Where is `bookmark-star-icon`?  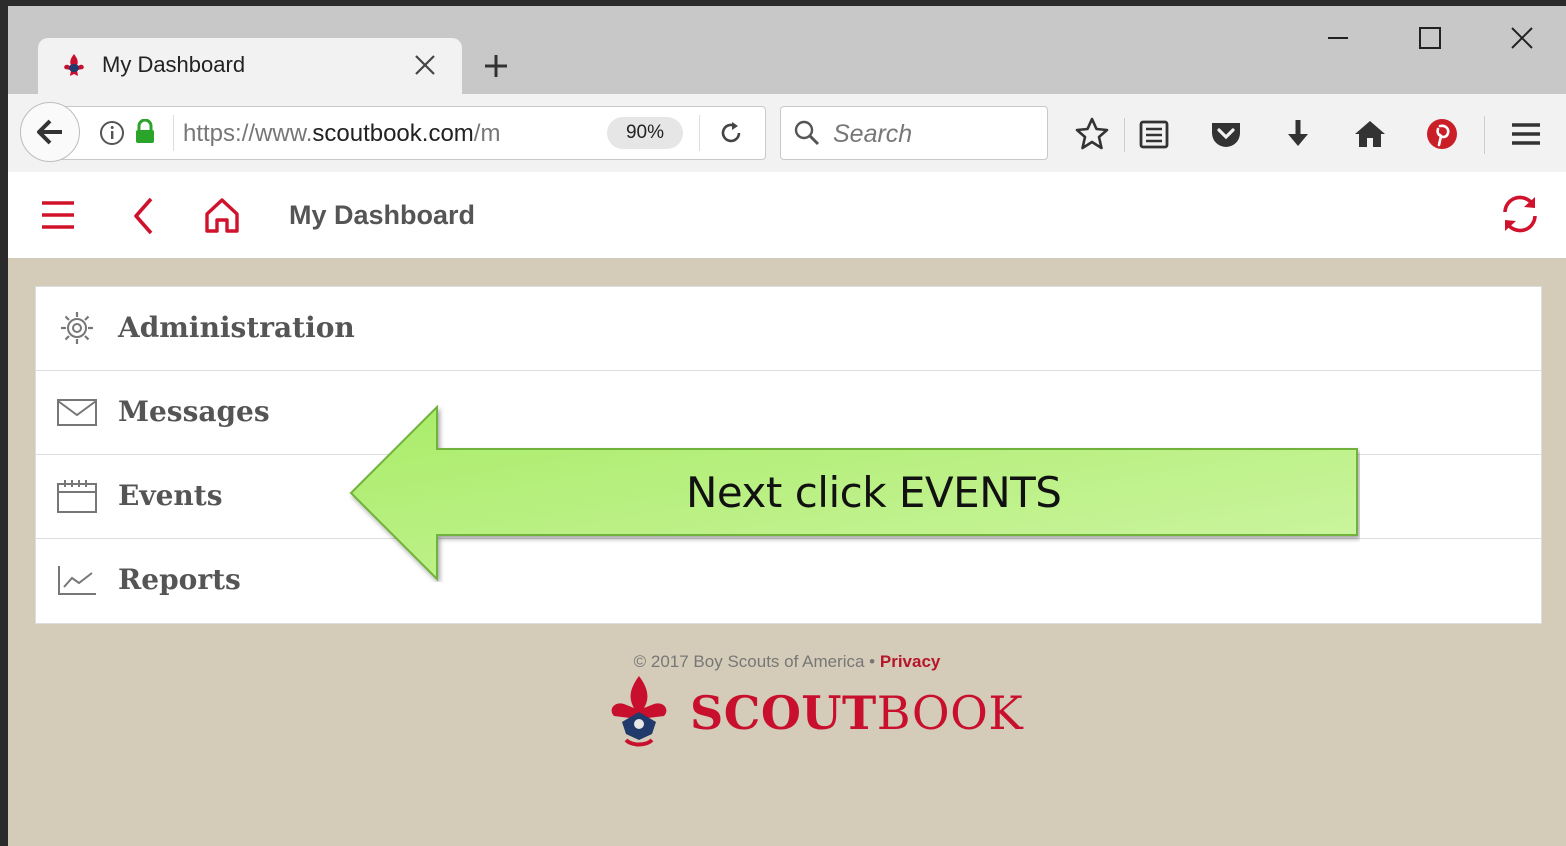
bookmark-star-icon is located at coordinates (1092, 134).